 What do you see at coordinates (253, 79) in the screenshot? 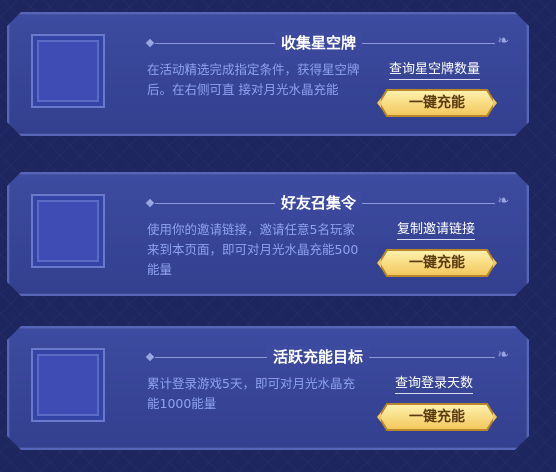
I see `card-description: 在活动精选完成指定条件，获得星空牌后。在右侧可直 接对月光水晶充能` at bounding box center [253, 79].